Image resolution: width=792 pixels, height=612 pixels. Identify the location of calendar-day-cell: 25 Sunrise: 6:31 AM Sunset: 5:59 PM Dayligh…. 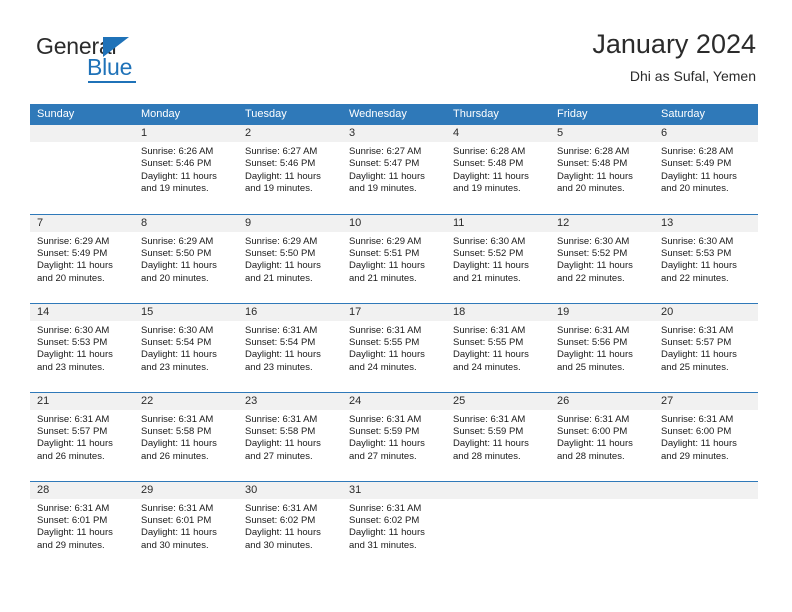
(498, 436).